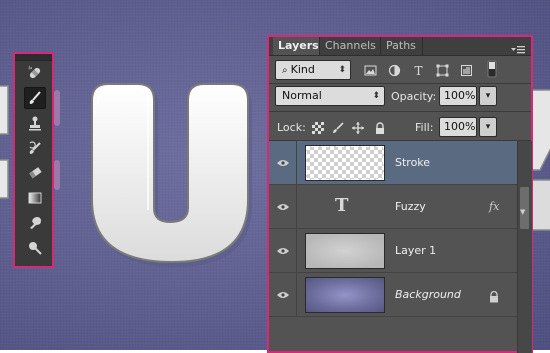 Image resolution: width=550 pixels, height=353 pixels. Describe the element at coordinates (357, 127) in the screenshot. I see `lock-position-icon` at that location.